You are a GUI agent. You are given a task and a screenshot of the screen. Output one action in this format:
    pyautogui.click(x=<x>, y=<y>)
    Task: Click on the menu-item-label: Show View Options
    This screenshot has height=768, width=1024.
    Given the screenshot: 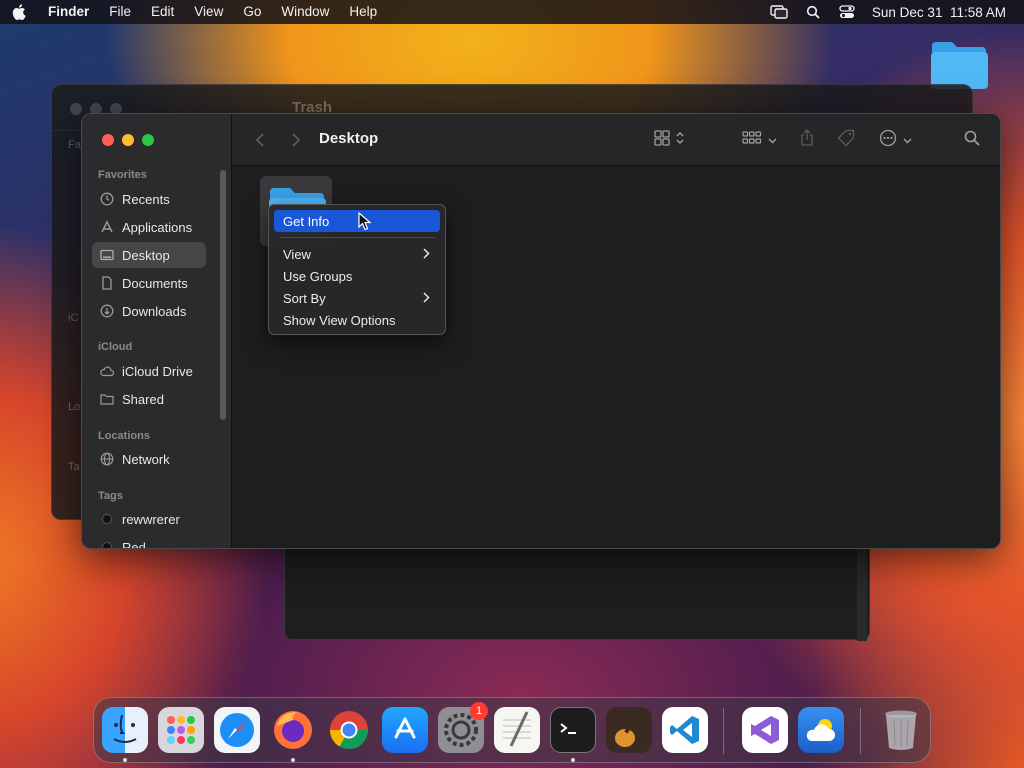 What is the action you would take?
    pyautogui.click(x=339, y=320)
    